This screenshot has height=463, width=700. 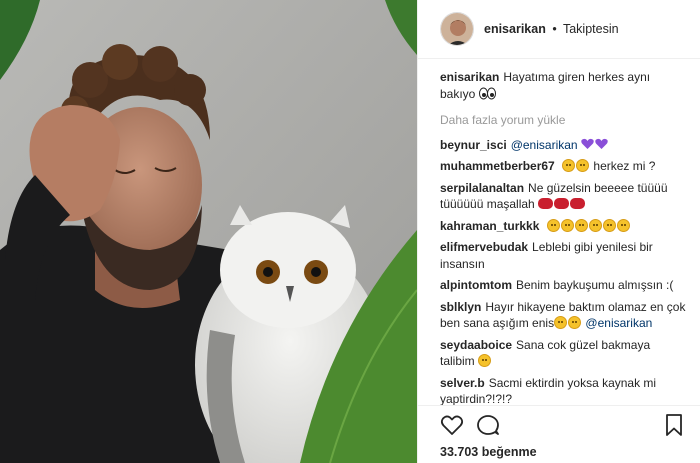 What do you see at coordinates (457, 29) in the screenshot?
I see `avatar` at bounding box center [457, 29].